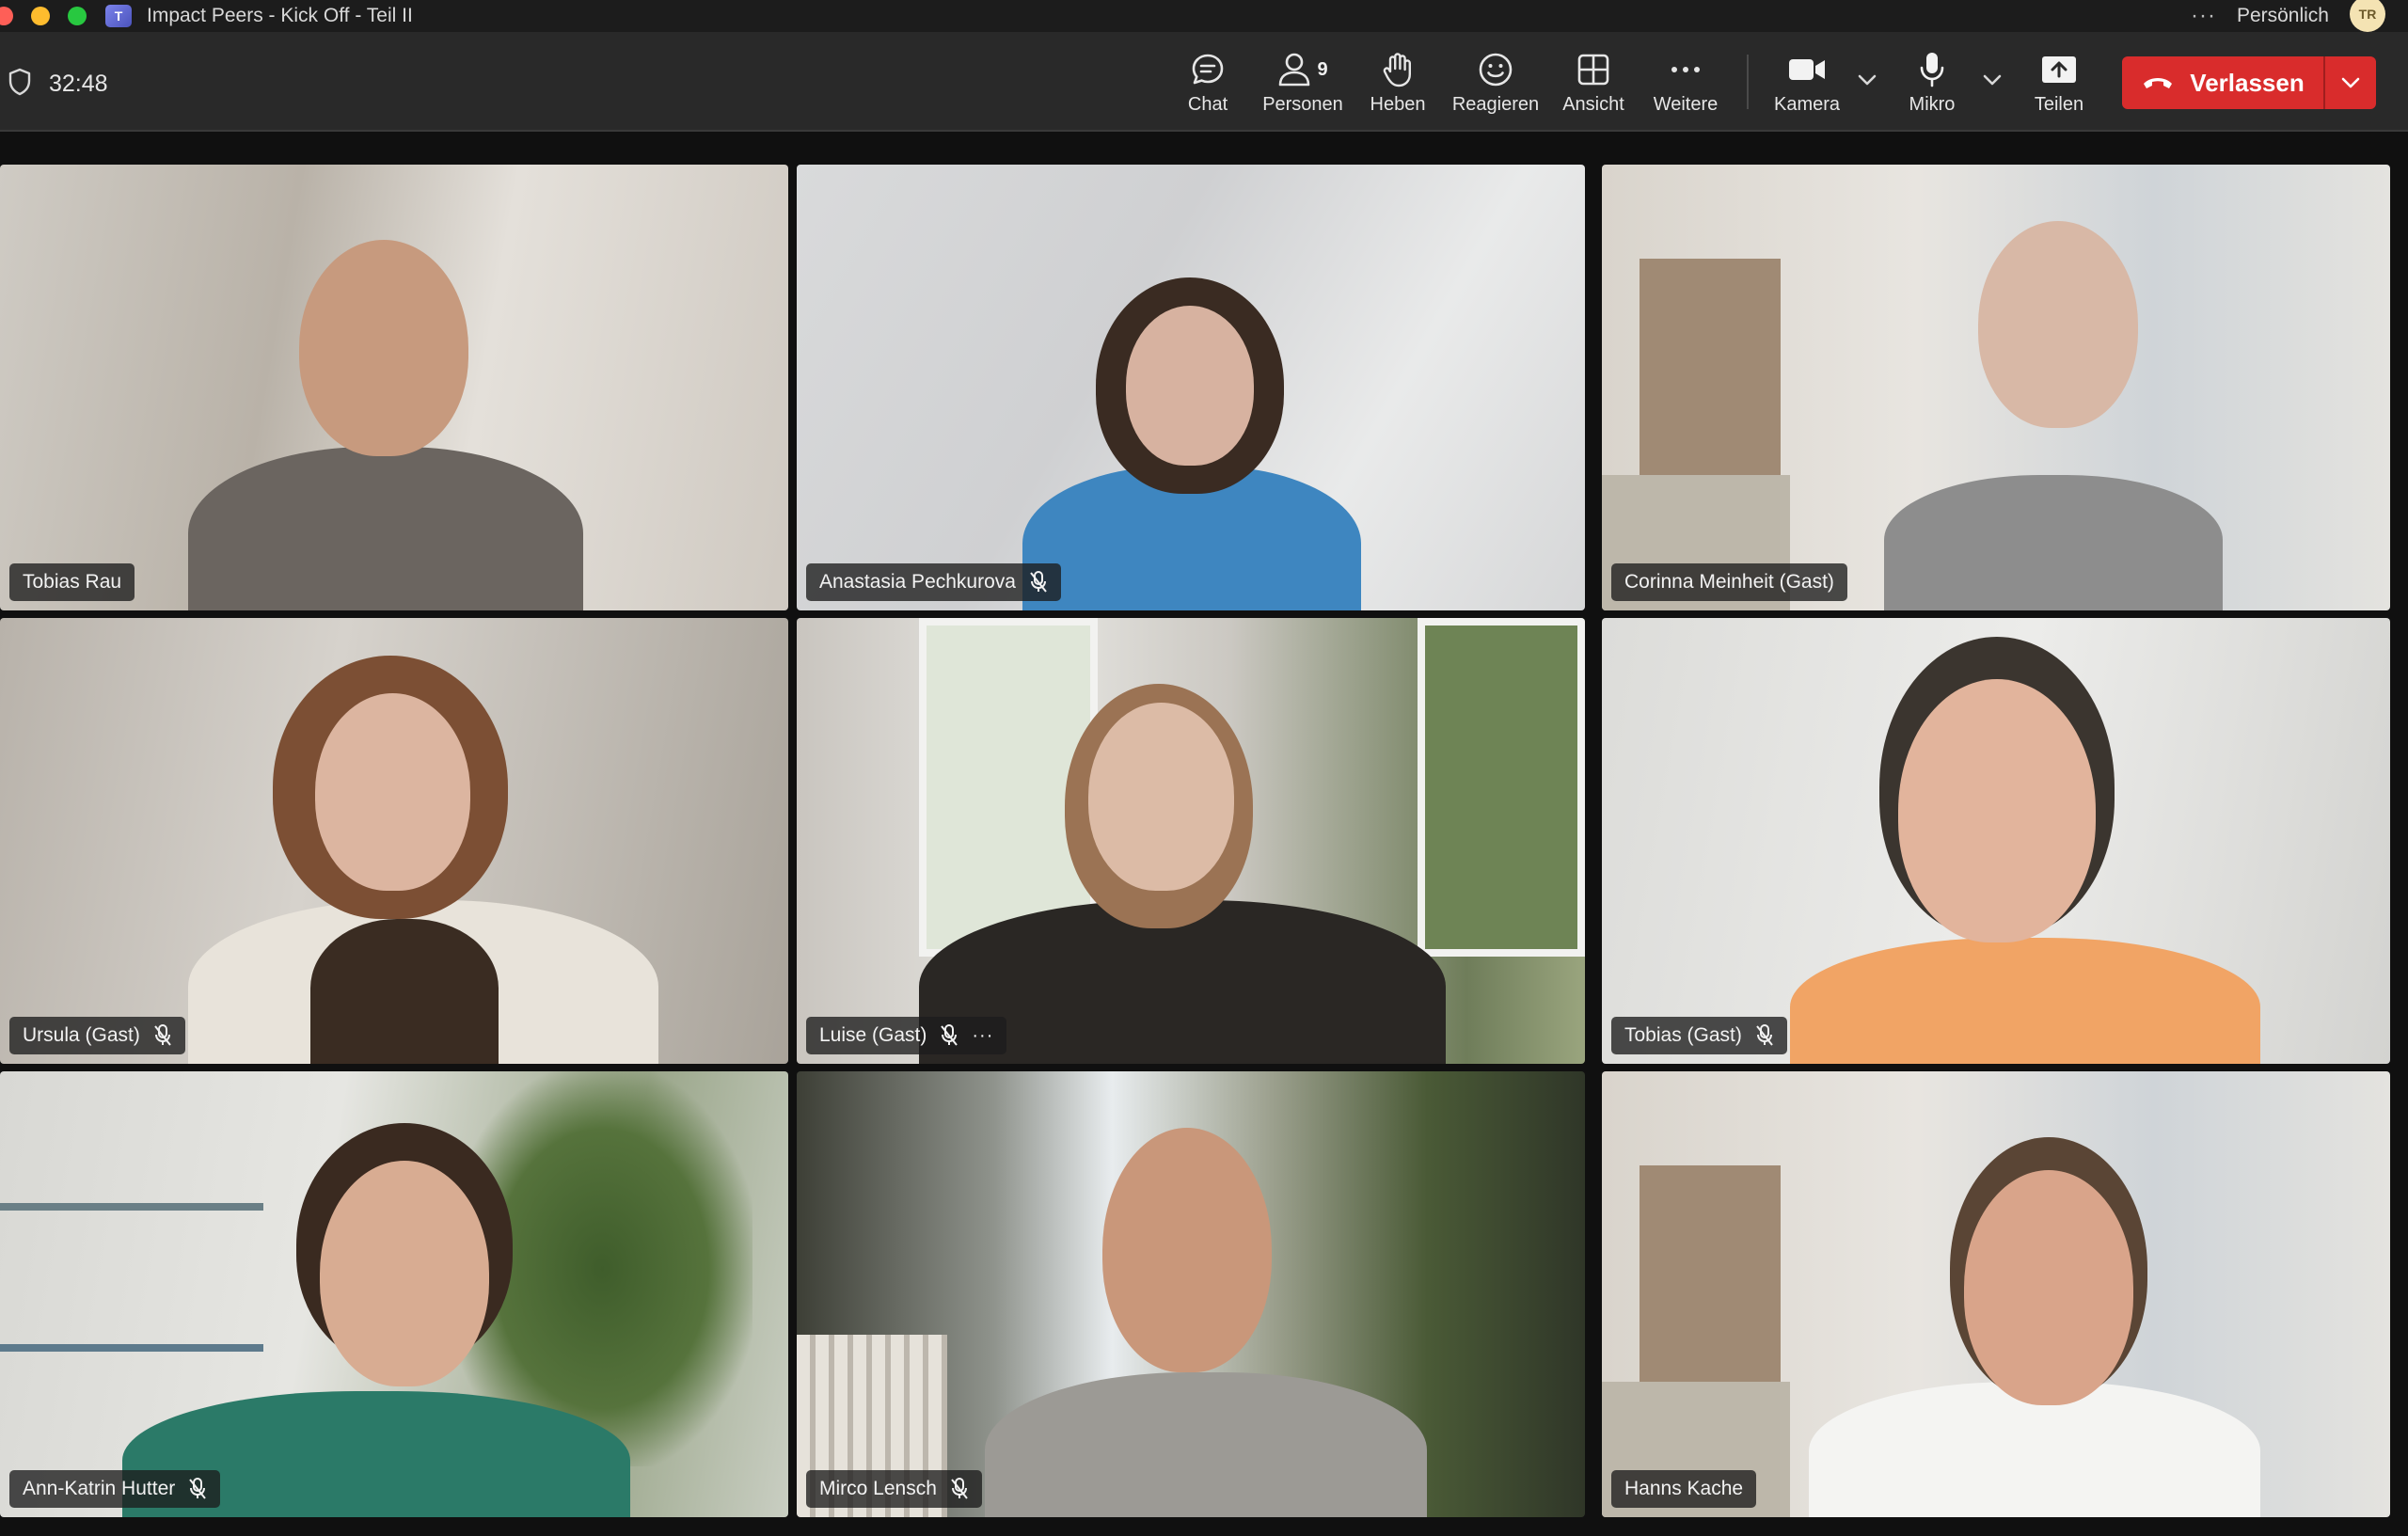  What do you see at coordinates (918, 582) in the screenshot?
I see `participant-name: Anastasia Pechkurova` at bounding box center [918, 582].